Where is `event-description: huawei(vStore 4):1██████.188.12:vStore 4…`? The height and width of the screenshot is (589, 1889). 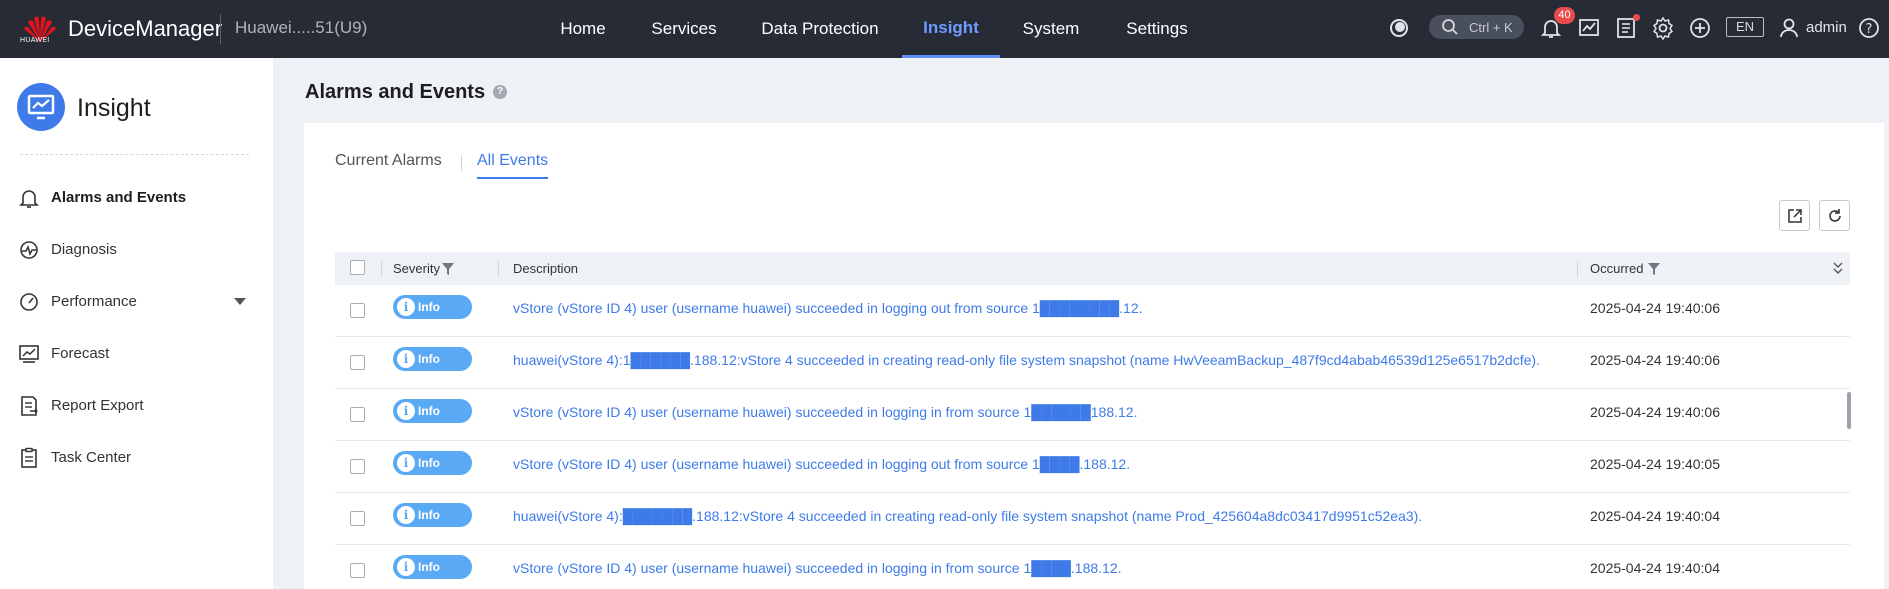
event-description: huawei(vStore 4):1██████.188.12:vStore 4… is located at coordinates (1026, 360).